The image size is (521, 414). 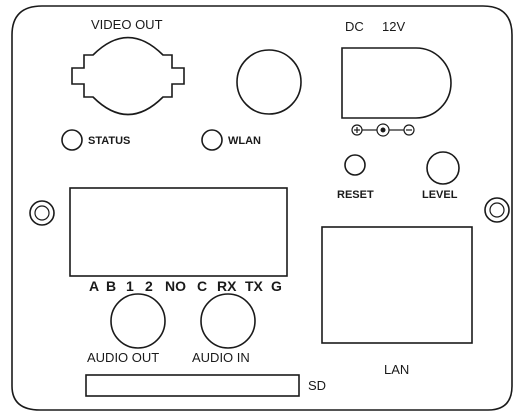 I want to click on level-knob, so click(x=443, y=168).